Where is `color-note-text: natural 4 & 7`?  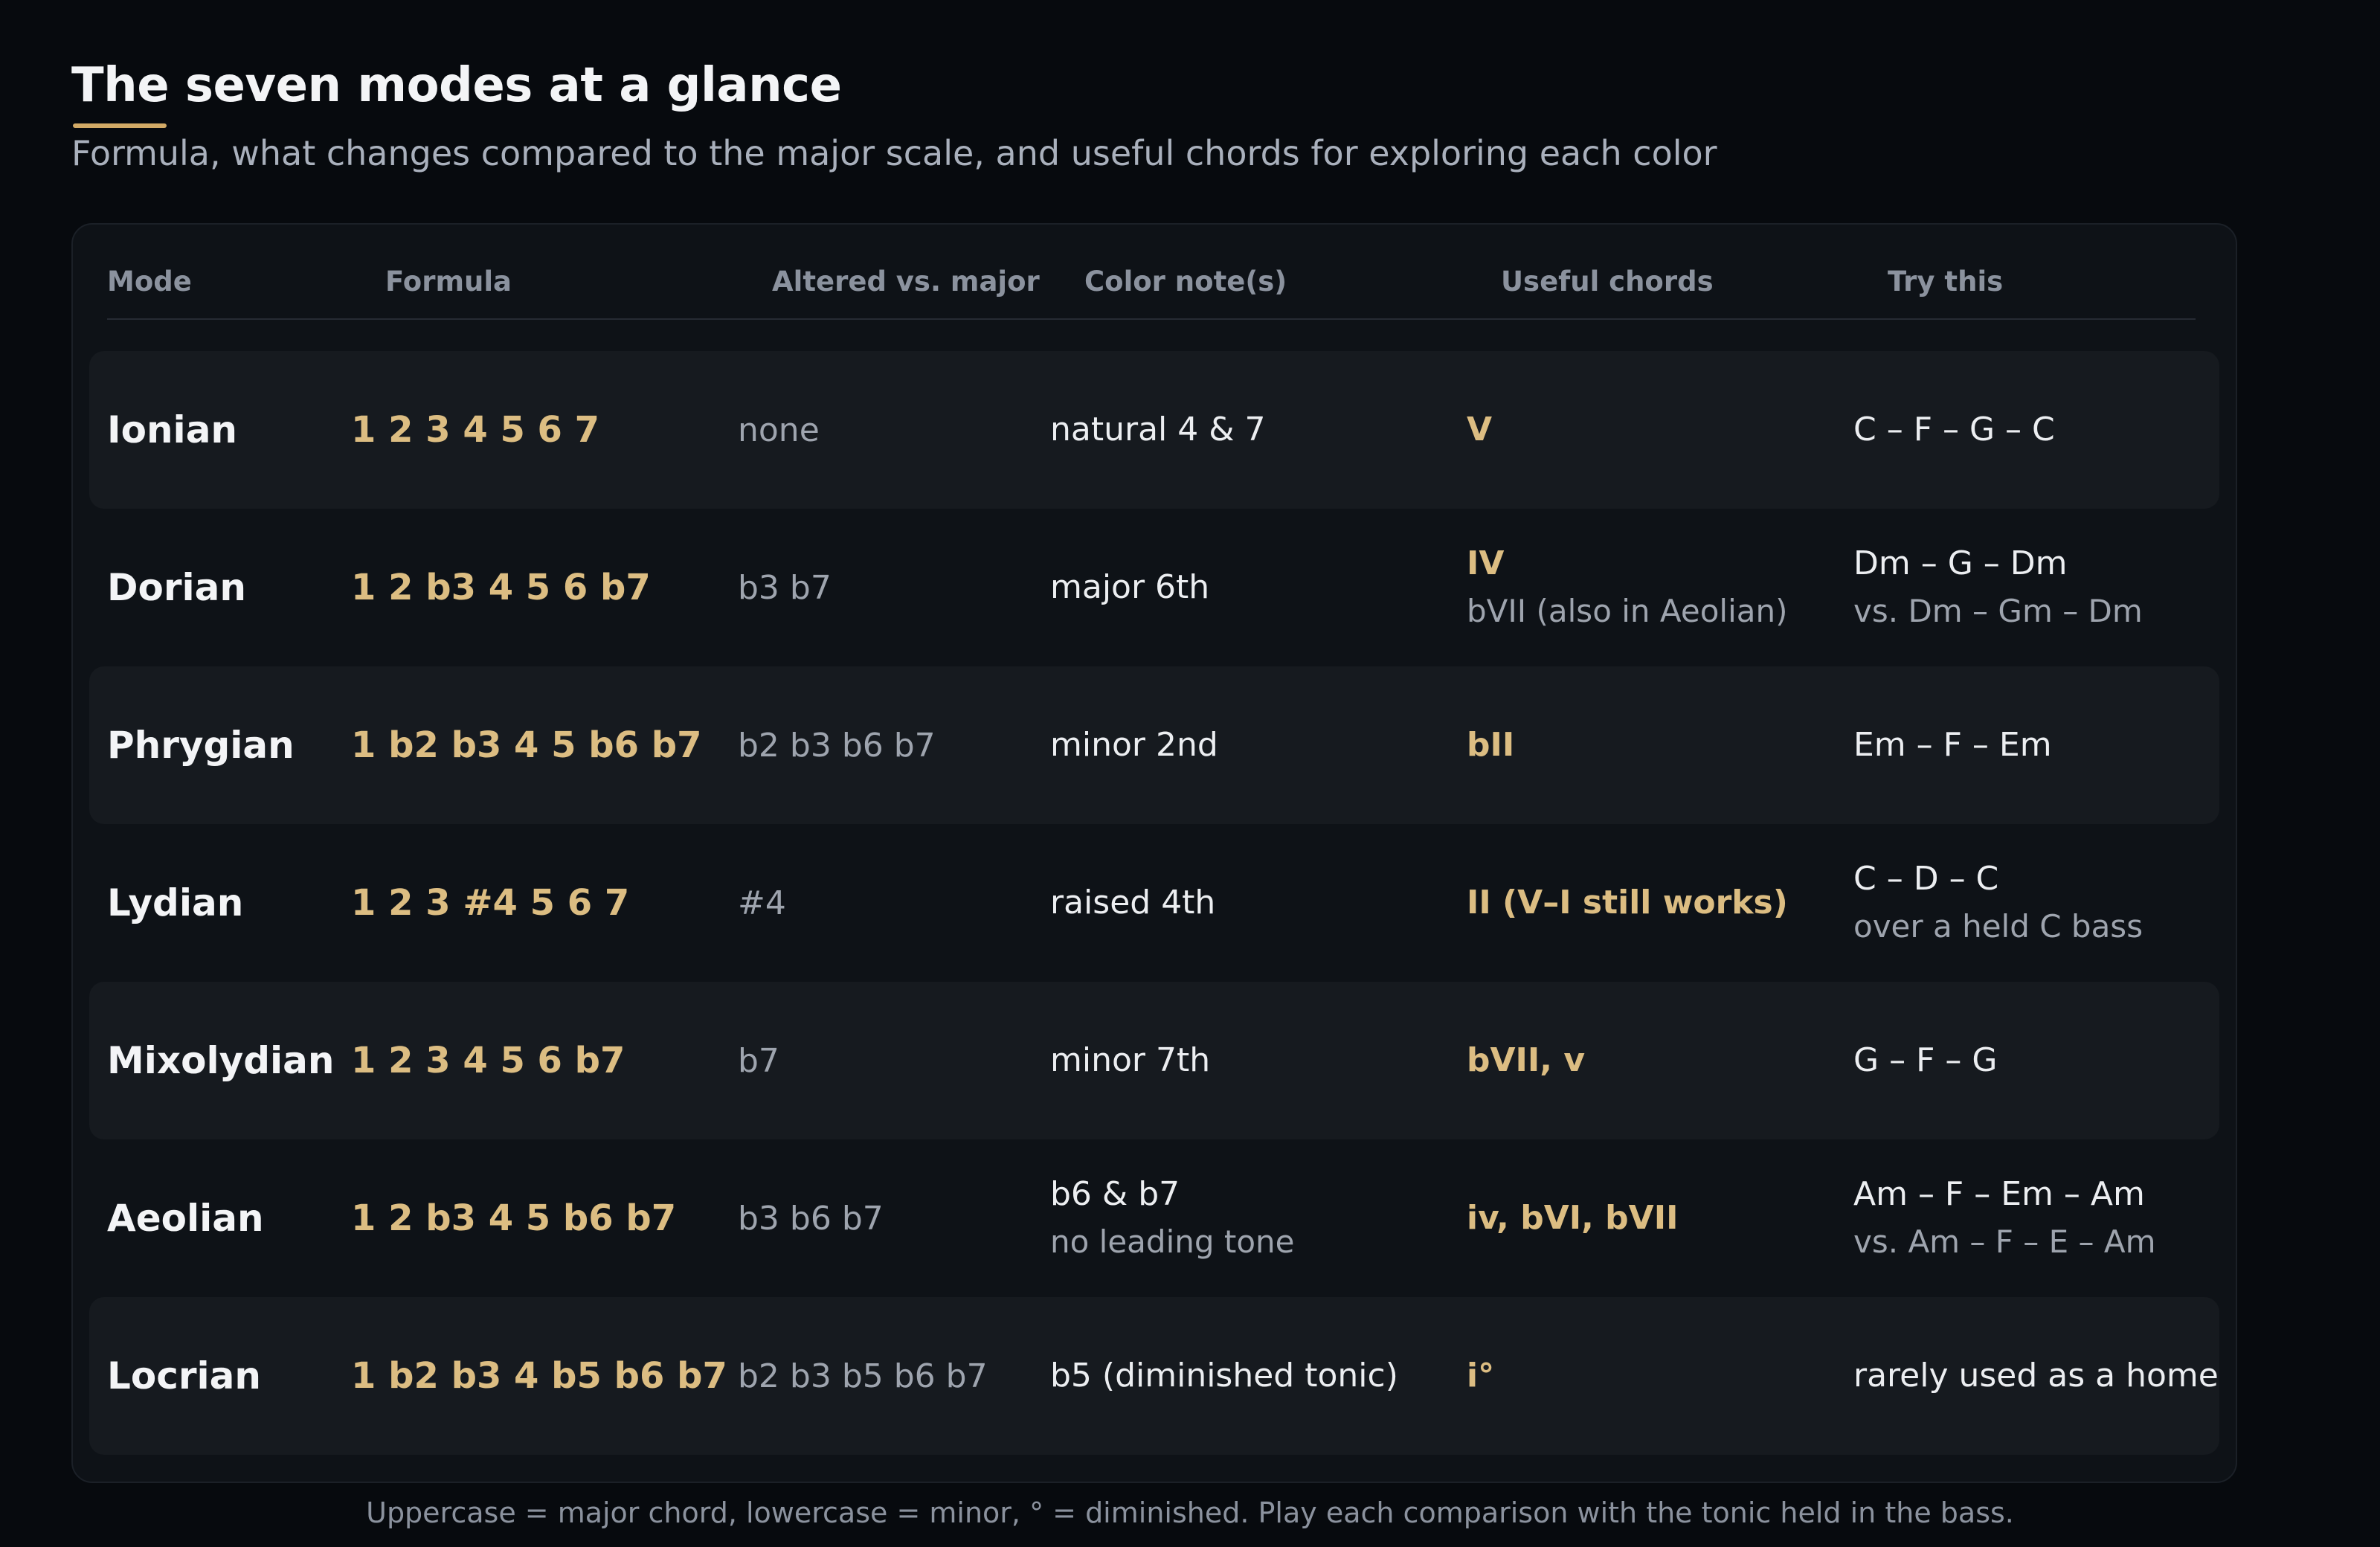 color-note-text: natural 4 & 7 is located at coordinates (1158, 430).